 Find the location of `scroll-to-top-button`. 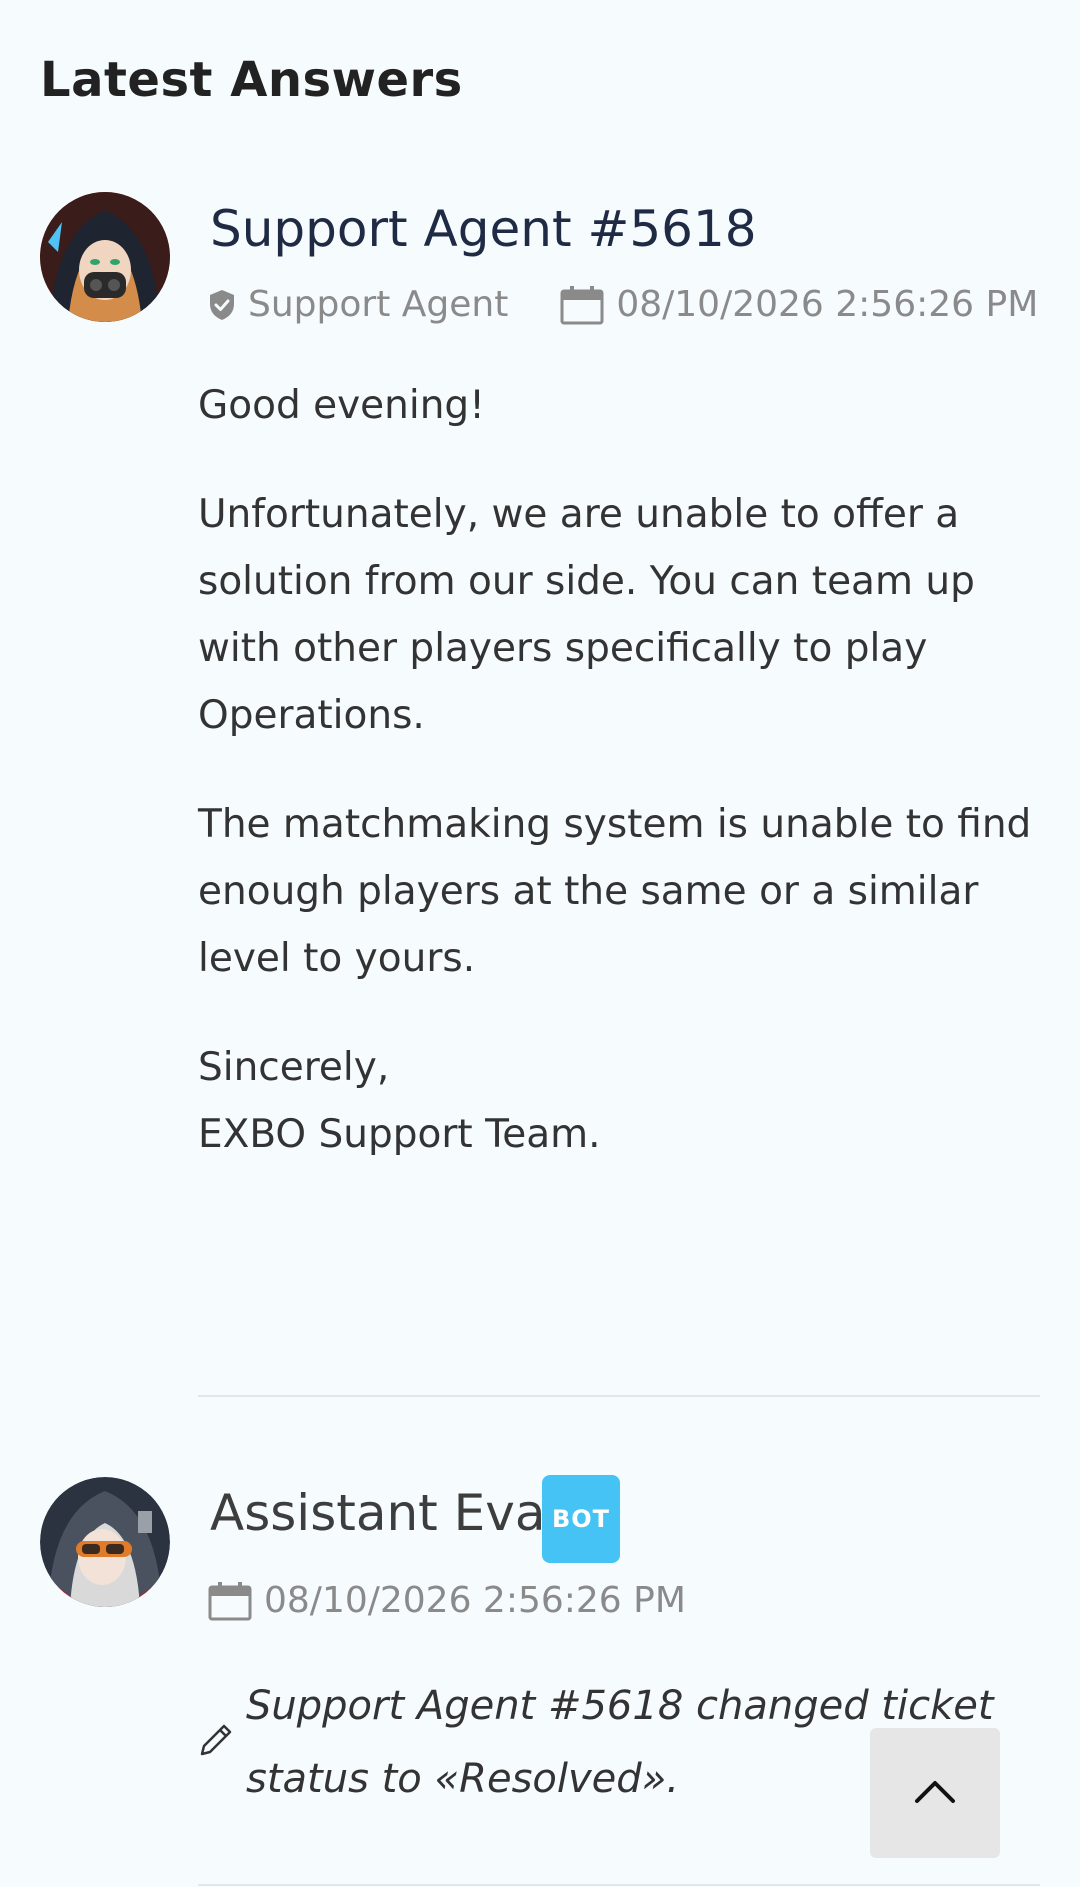

scroll-to-top-button is located at coordinates (935, 1793).